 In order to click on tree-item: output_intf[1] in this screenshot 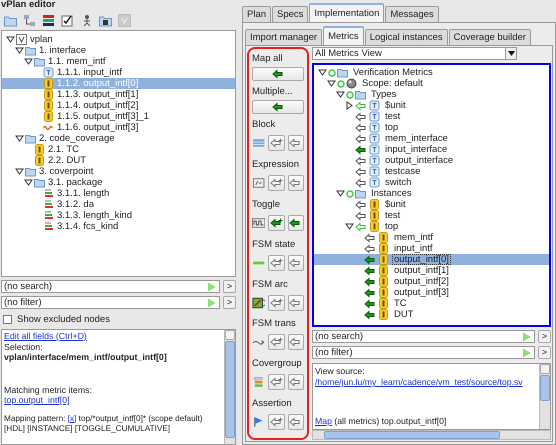, I will do `click(431, 270)`.